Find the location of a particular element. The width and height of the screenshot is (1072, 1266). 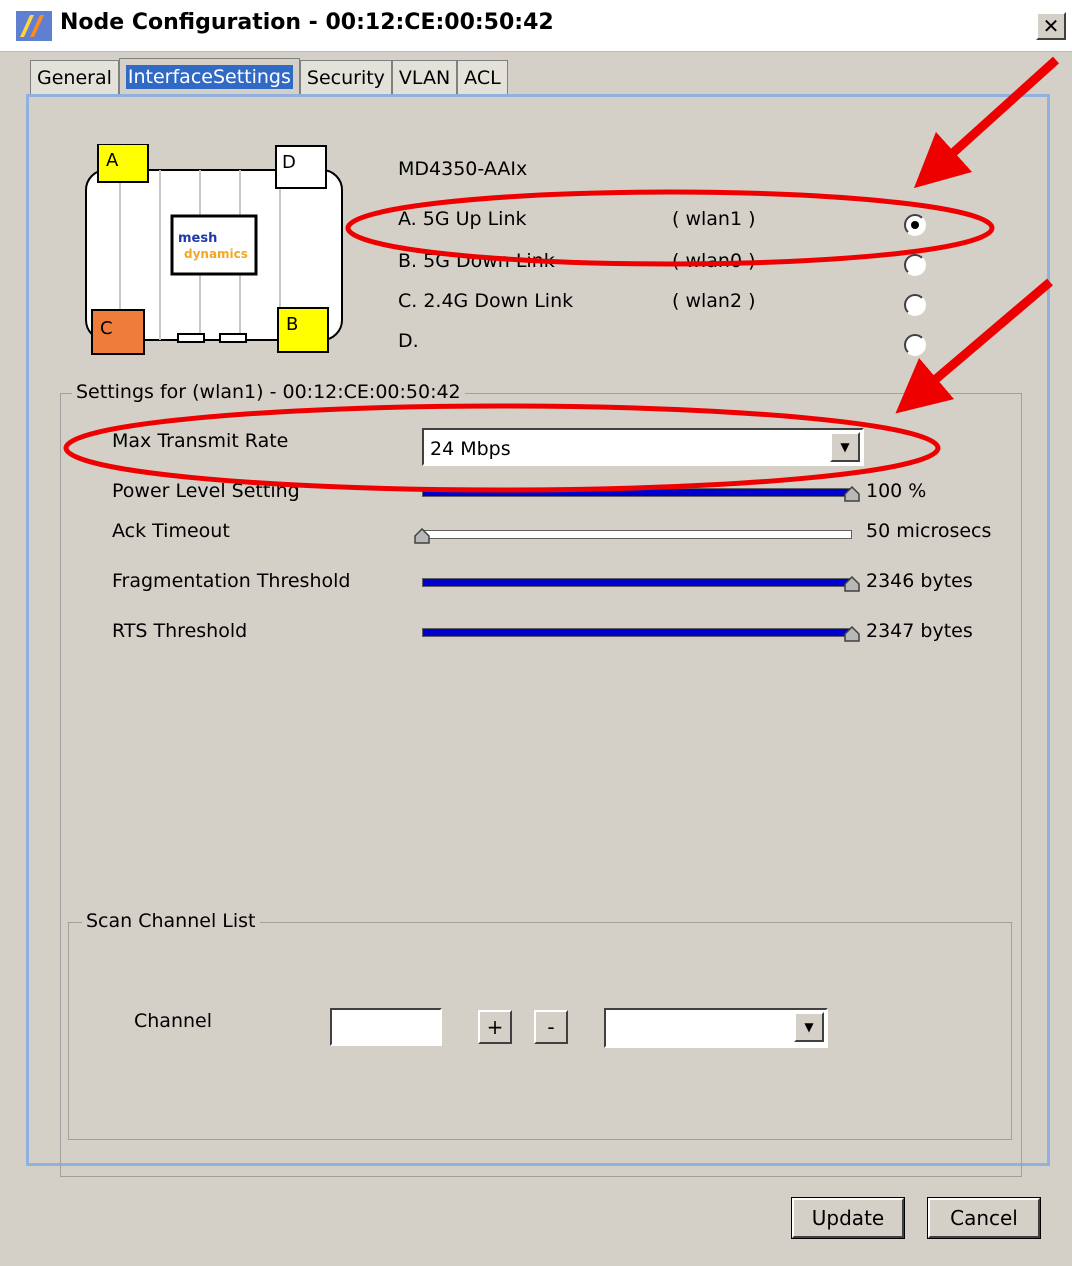

interface-wlan-b: ( wlan0 ) is located at coordinates (714, 261).